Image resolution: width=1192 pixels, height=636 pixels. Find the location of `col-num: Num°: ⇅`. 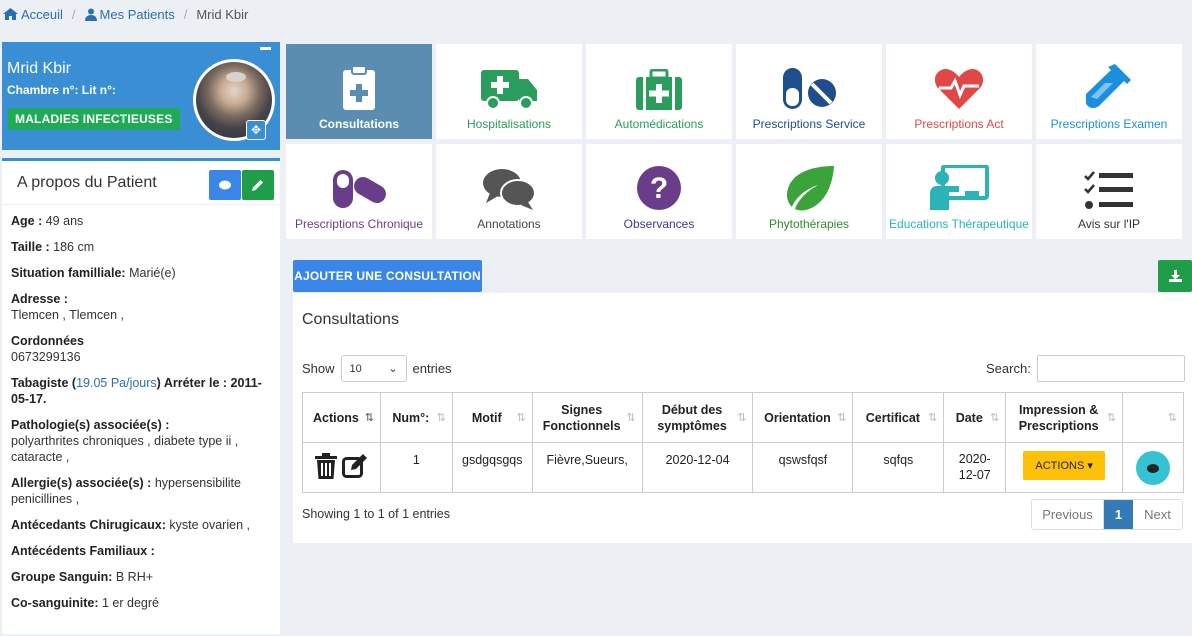

col-num: Num°: ⇅ is located at coordinates (416, 417).